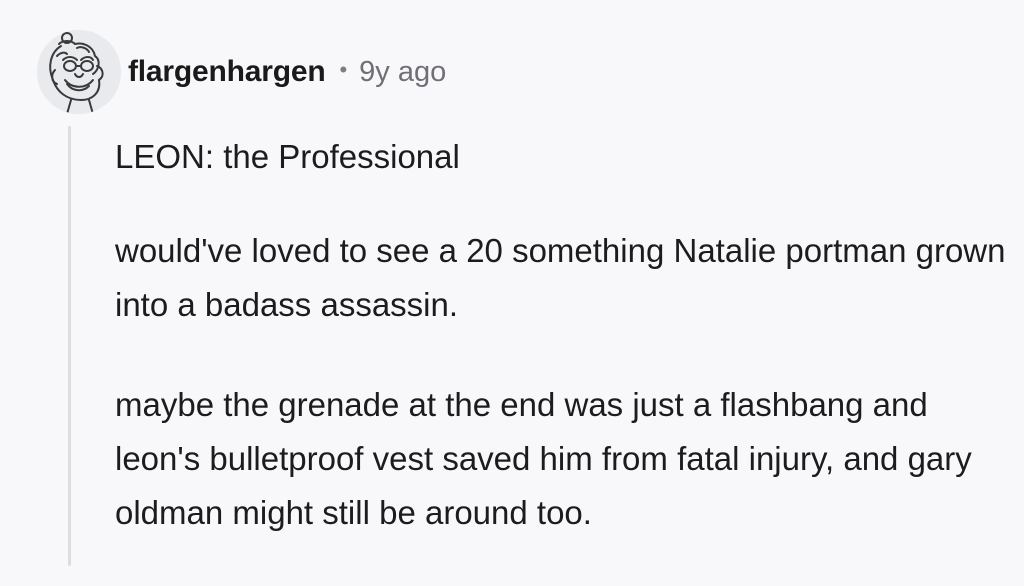 This screenshot has height=586, width=1024. Describe the element at coordinates (69, 346) in the screenshot. I see `thread-line` at that location.